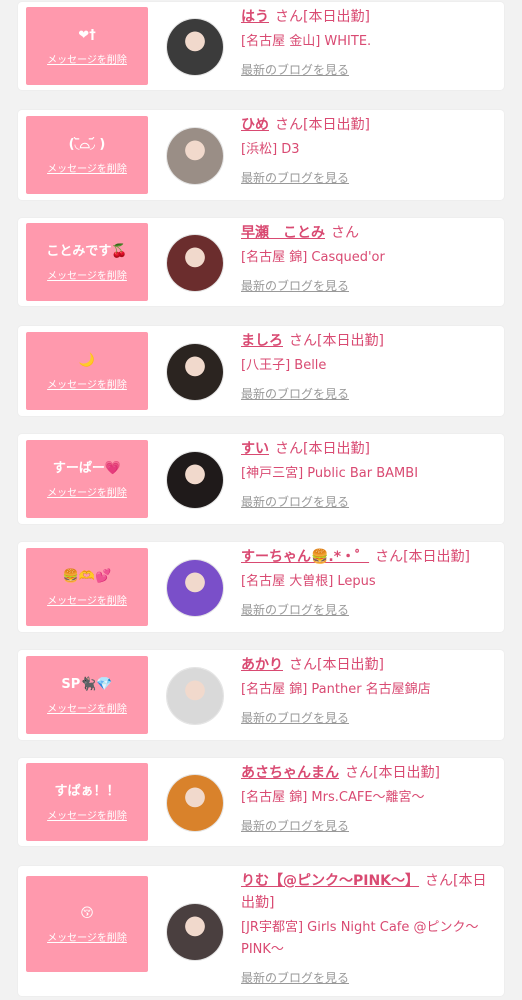 This screenshot has width=522, height=1000. I want to click on name-line: ひめ さん[本日出勤], so click(367, 125).